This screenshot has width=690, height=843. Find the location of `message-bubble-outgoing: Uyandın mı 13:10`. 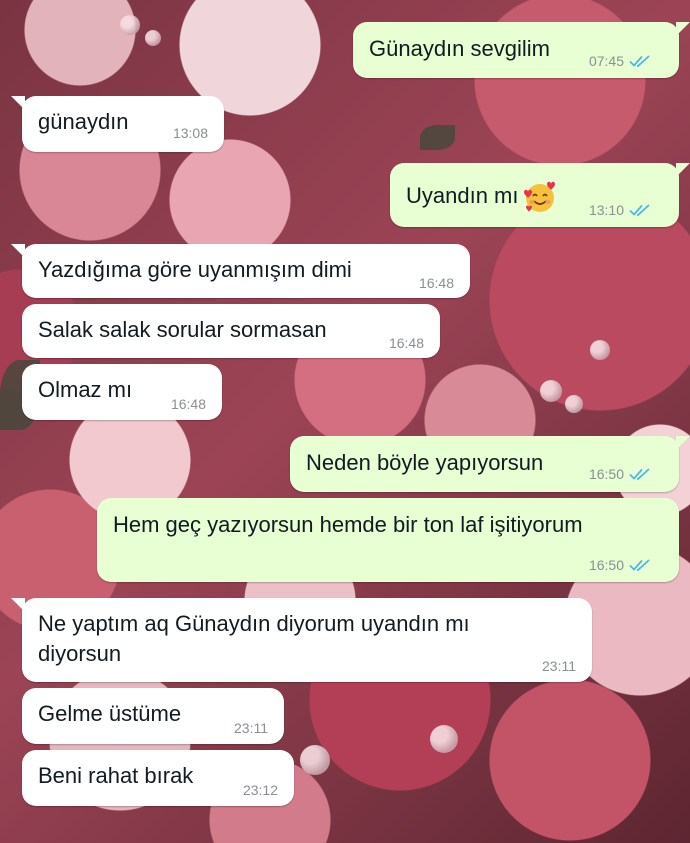

message-bubble-outgoing: Uyandın mı 13:10 is located at coordinates (540, 195).